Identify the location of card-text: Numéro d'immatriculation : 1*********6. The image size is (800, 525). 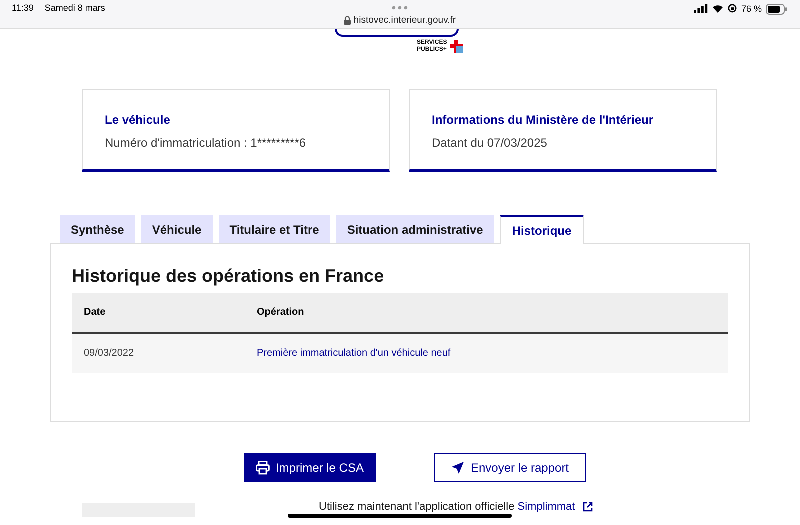
(206, 143).